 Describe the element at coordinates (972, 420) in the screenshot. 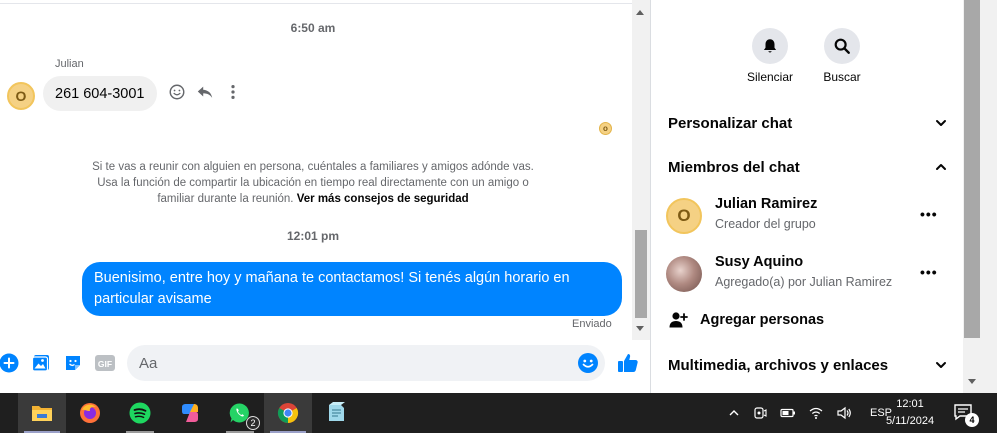

I see `notifications-badge: 4` at that location.